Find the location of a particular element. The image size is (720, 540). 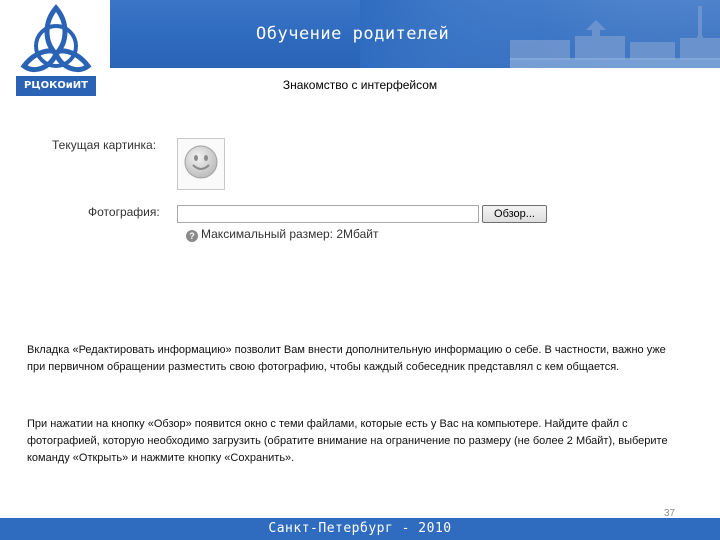

current-picture-label: Текущая картинка: is located at coordinates (104, 145).